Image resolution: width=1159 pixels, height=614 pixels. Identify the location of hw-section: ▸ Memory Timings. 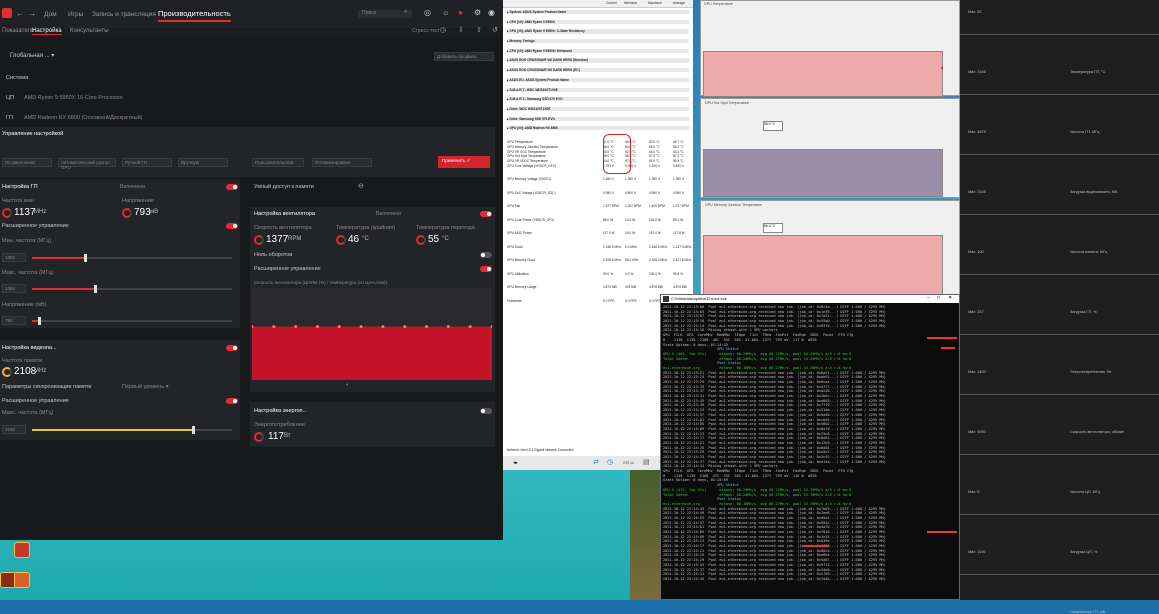
(598, 41).